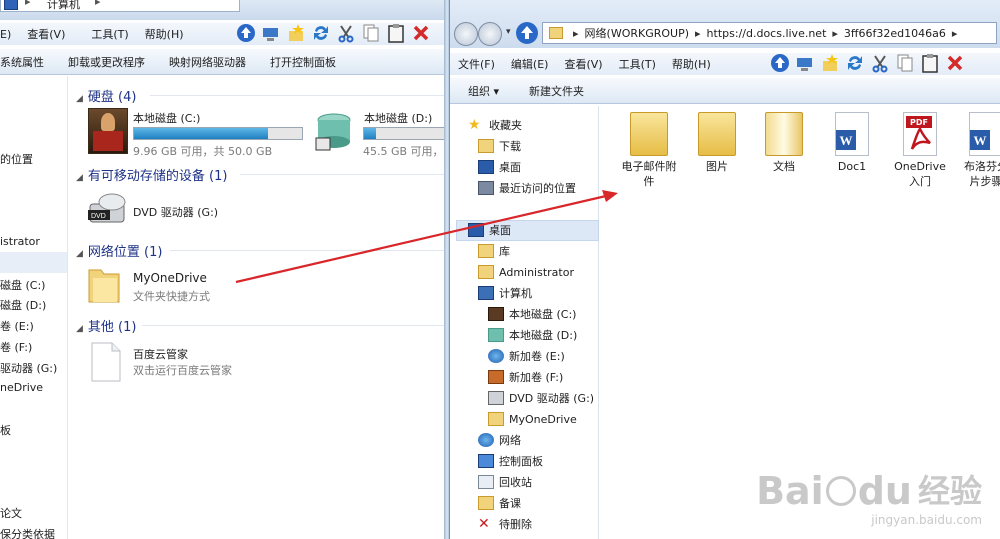  Describe the element at coordinates (949, 491) in the screenshot. I see `watermark-cn: 经验` at that location.